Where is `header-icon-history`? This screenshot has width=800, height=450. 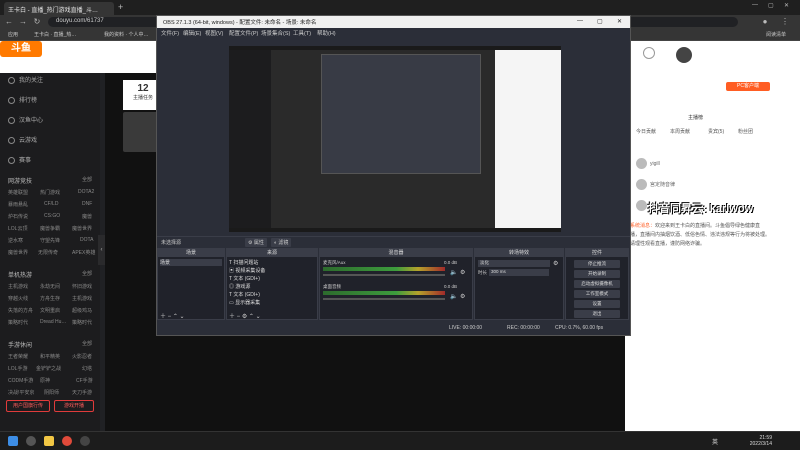
header-icon-history is located at coordinates (649, 53).